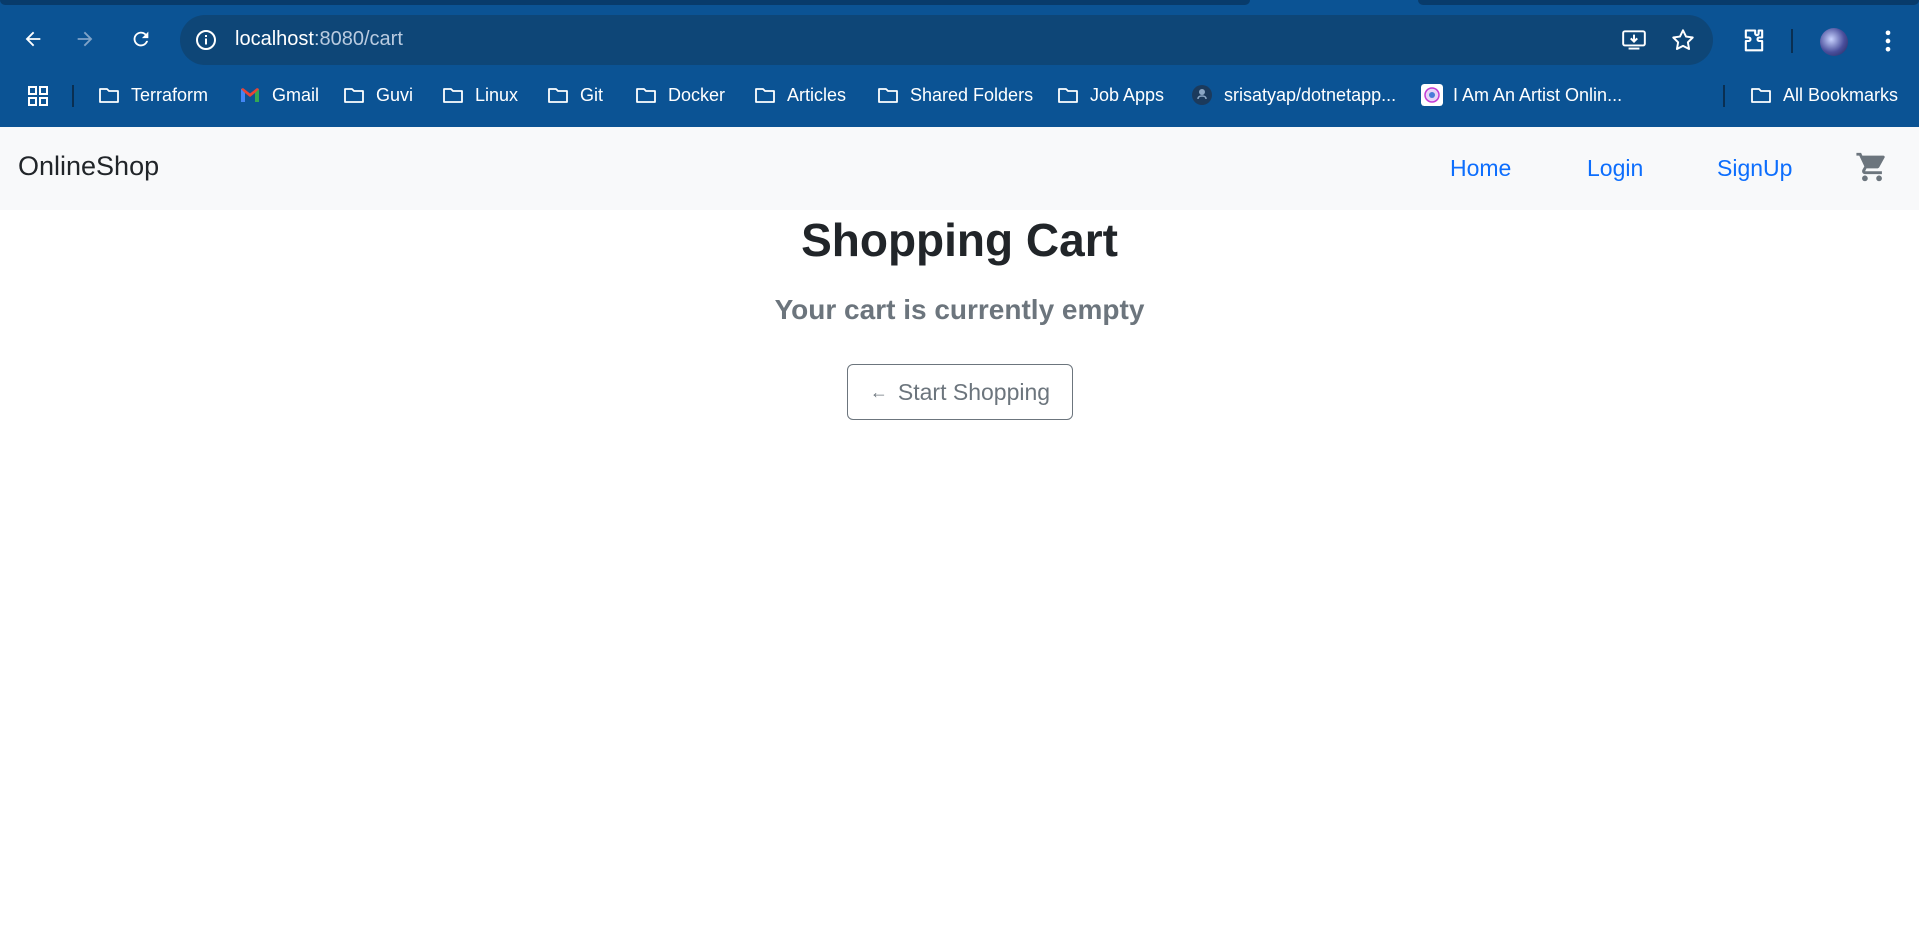 This screenshot has width=1919, height=951. What do you see at coordinates (1872, 167) in the screenshot?
I see `shopping-cart-icon` at bounding box center [1872, 167].